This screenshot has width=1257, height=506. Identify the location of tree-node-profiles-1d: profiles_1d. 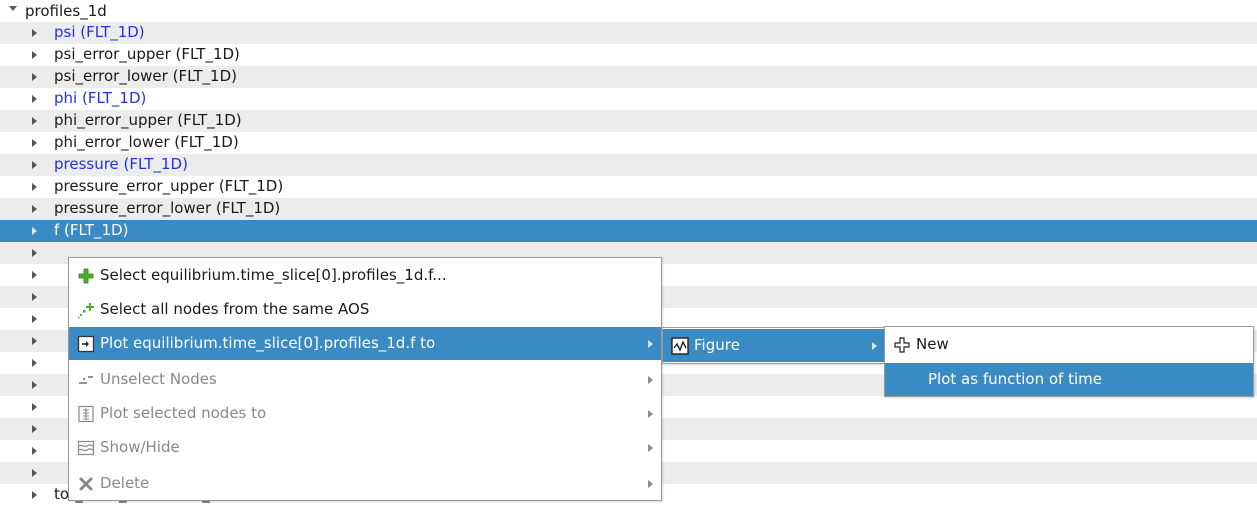
(628, 11).